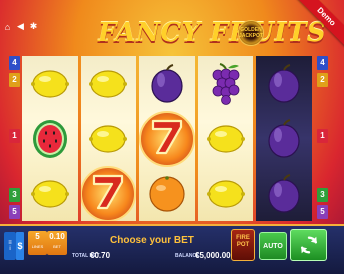 The height and width of the screenshot is (274, 344). What do you see at coordinates (10, 249) in the screenshot?
I see `info-icon: i` at bounding box center [10, 249].